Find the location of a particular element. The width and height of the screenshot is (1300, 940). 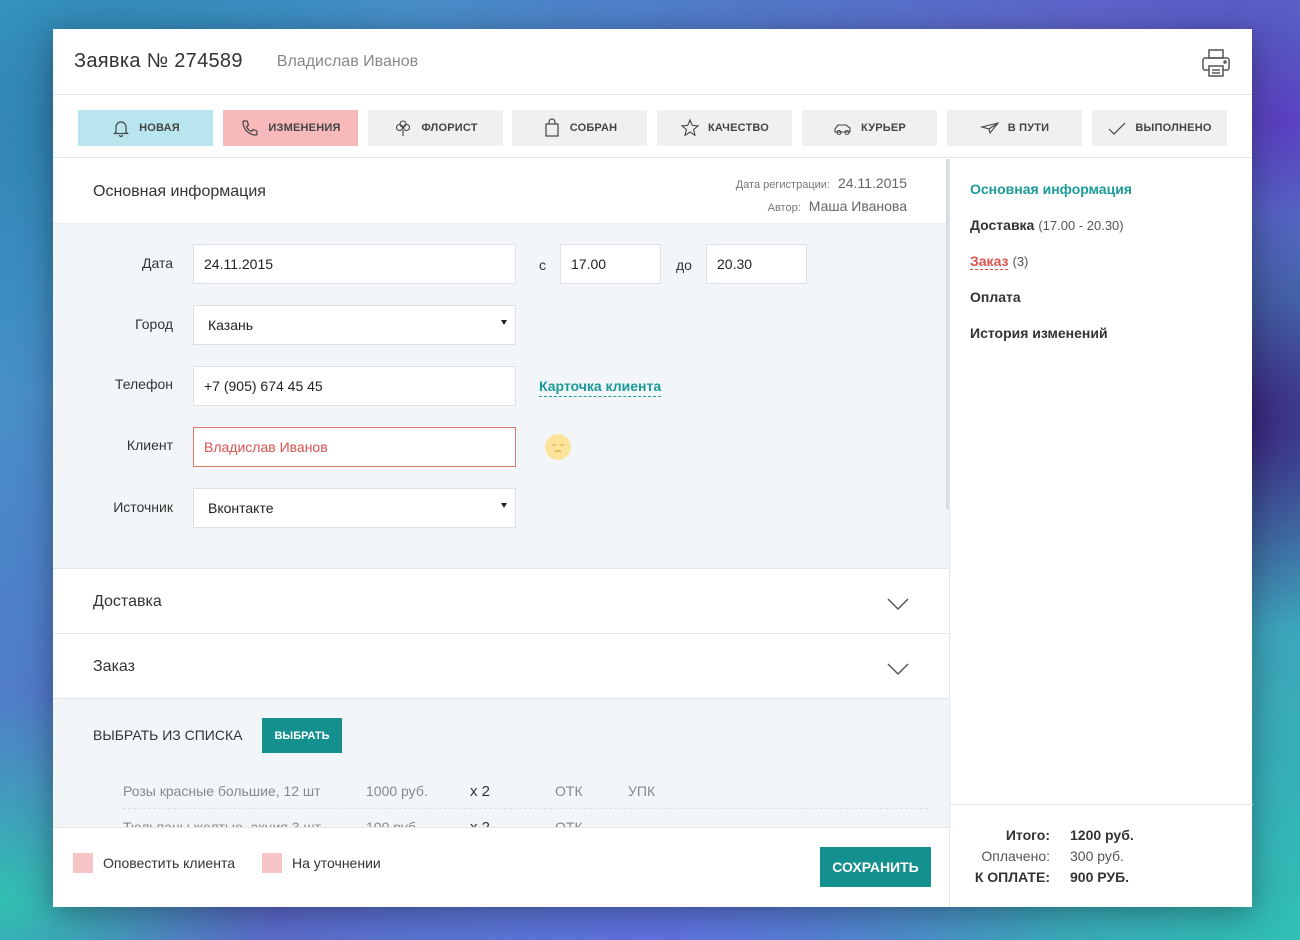

section-title: Заказ is located at coordinates (114, 666).